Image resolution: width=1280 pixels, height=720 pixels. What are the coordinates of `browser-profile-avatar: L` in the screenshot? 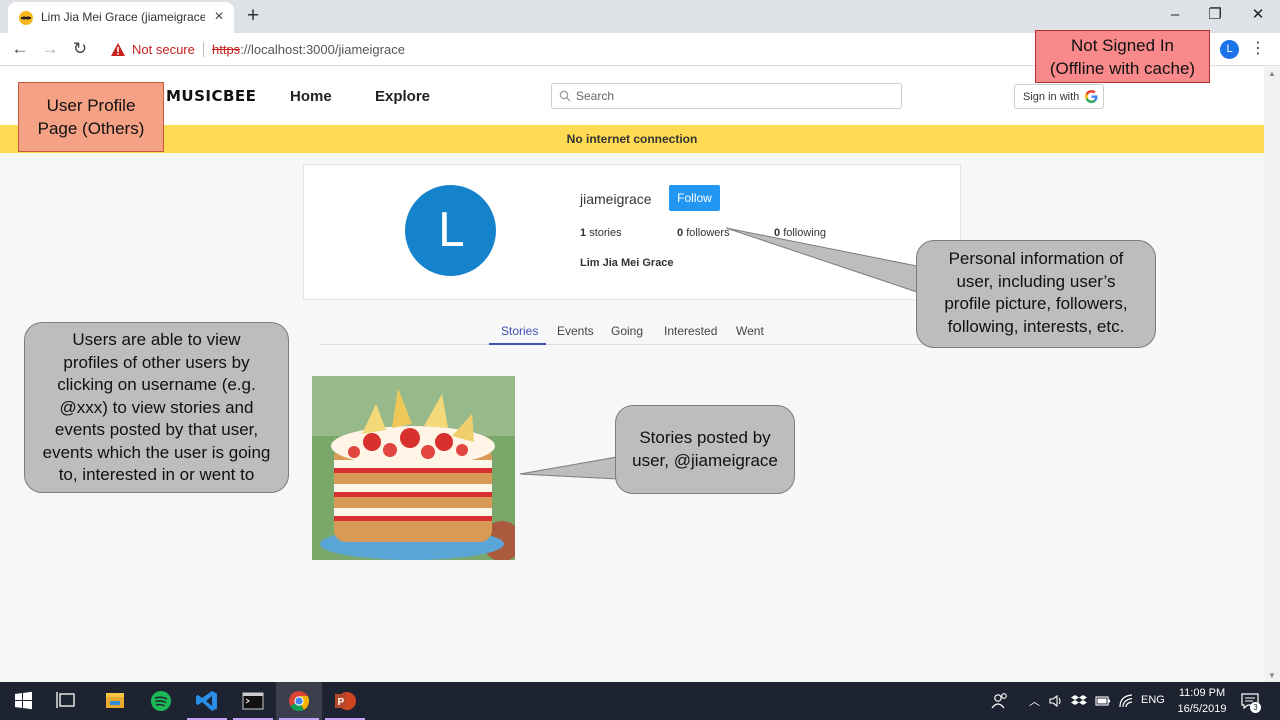 It's located at (1229, 49).